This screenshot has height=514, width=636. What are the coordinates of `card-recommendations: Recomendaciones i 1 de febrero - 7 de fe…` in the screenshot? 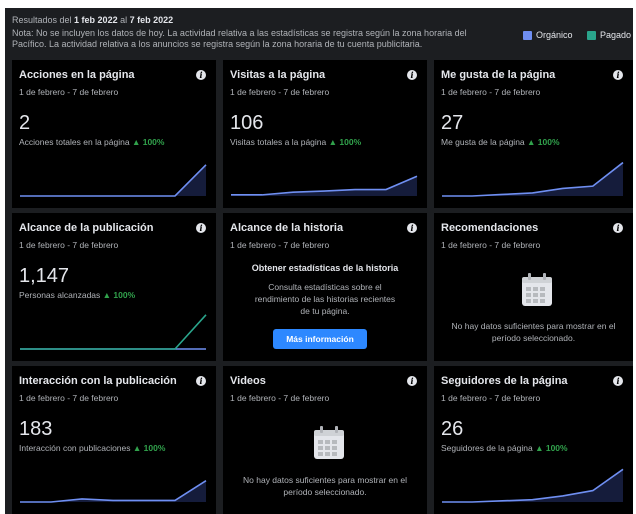 It's located at (533, 287).